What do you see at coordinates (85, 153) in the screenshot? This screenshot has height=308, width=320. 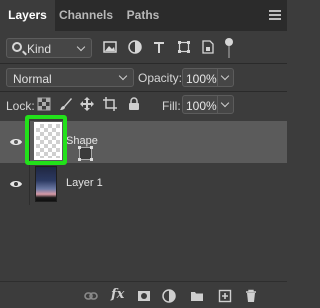 I see `shape-layer-icon` at bounding box center [85, 153].